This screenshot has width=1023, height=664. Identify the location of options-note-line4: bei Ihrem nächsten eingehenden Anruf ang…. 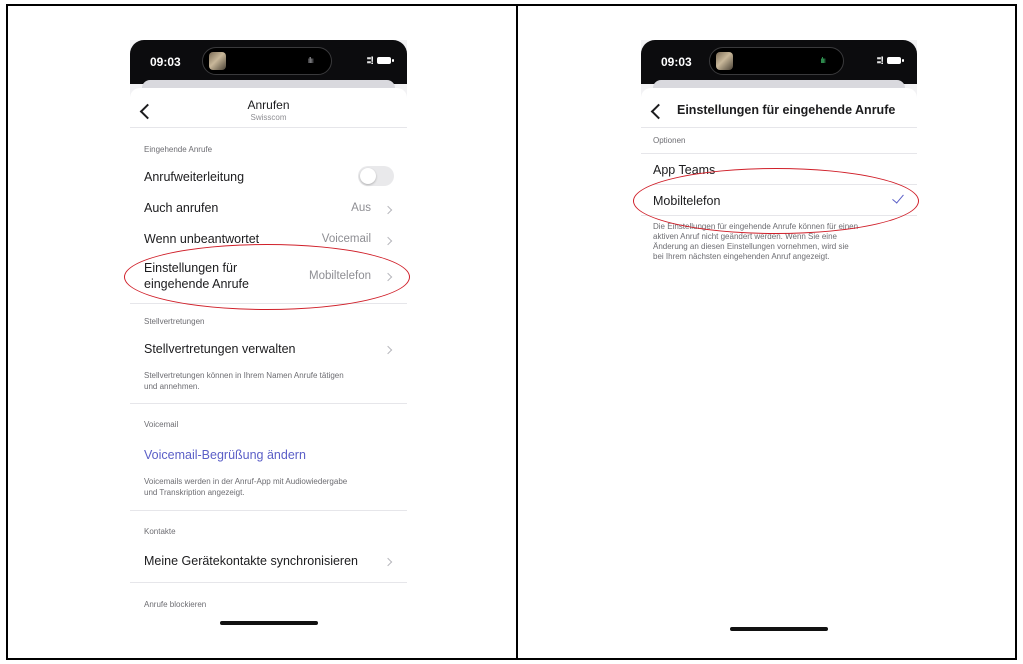
(741, 256).